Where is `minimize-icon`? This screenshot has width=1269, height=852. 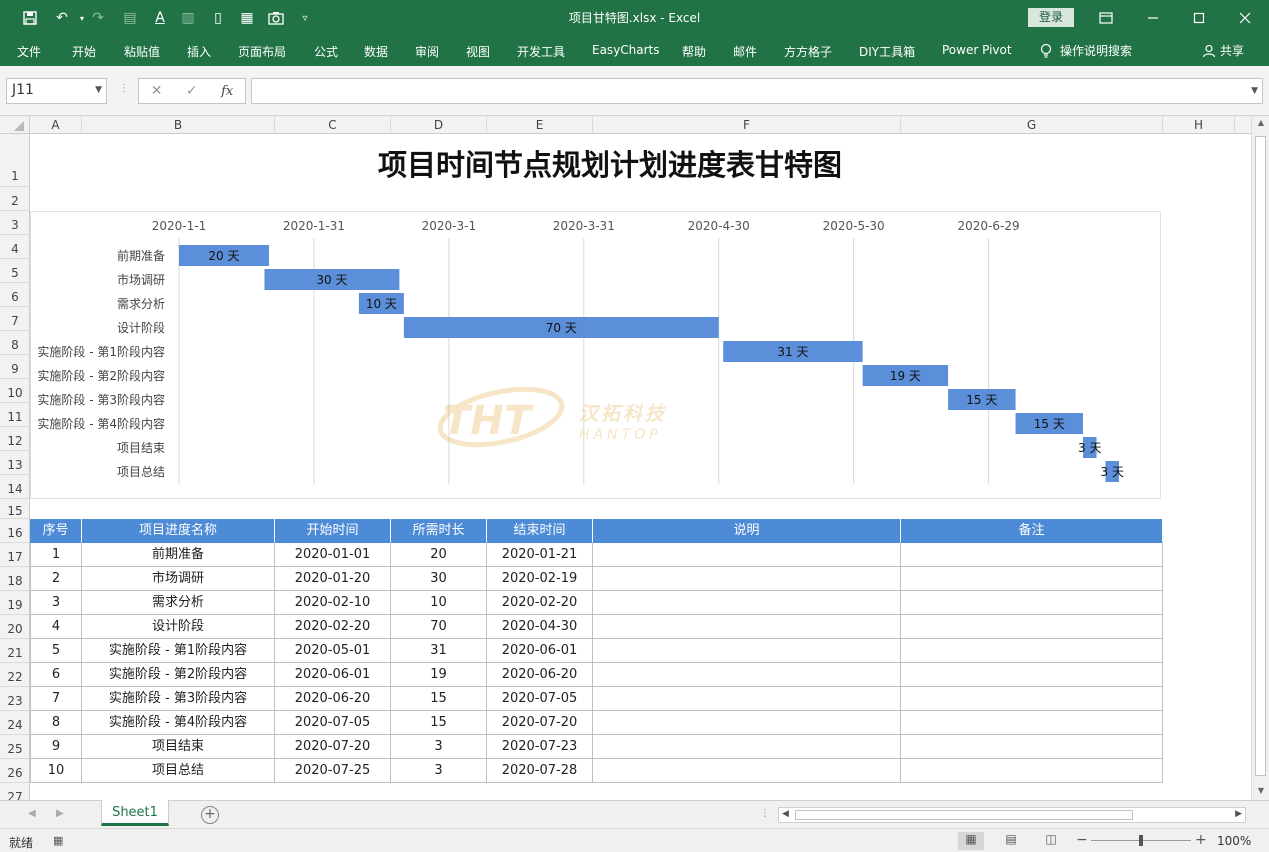 minimize-icon is located at coordinates (1153, 18).